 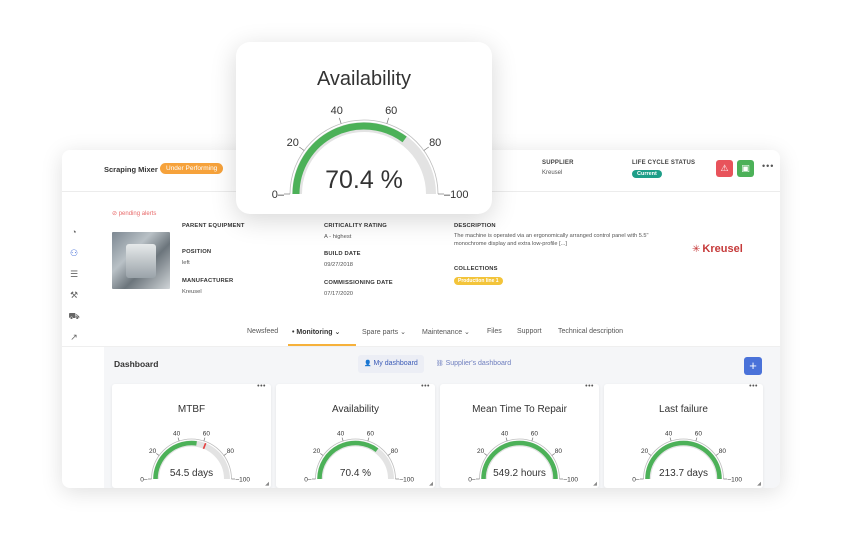 I want to click on widget-availability: ••• Availability 0– 20 40 60 80 –100 70.4 % ◢, so click(x=355, y=435).